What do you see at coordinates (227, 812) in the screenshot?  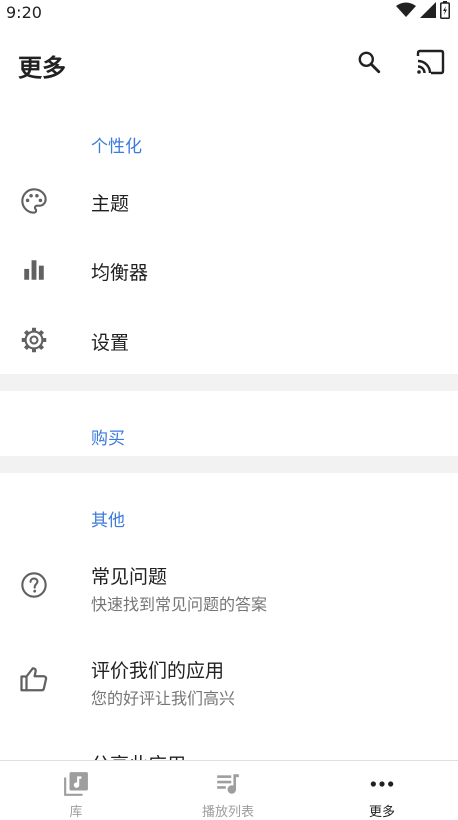 I see `nav-label: 播放列表` at bounding box center [227, 812].